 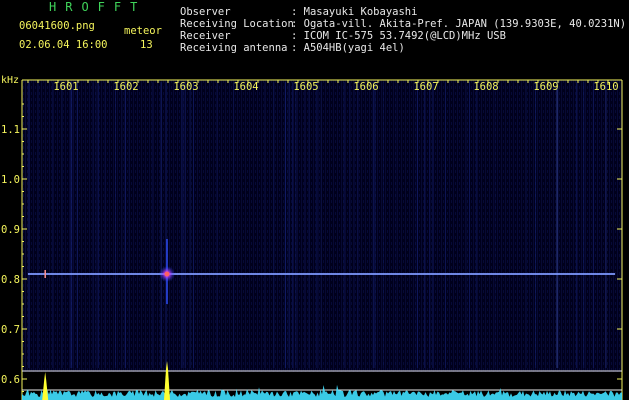 What do you see at coordinates (545, 87) in the screenshot?
I see `x-tick-label: 1609` at bounding box center [545, 87].